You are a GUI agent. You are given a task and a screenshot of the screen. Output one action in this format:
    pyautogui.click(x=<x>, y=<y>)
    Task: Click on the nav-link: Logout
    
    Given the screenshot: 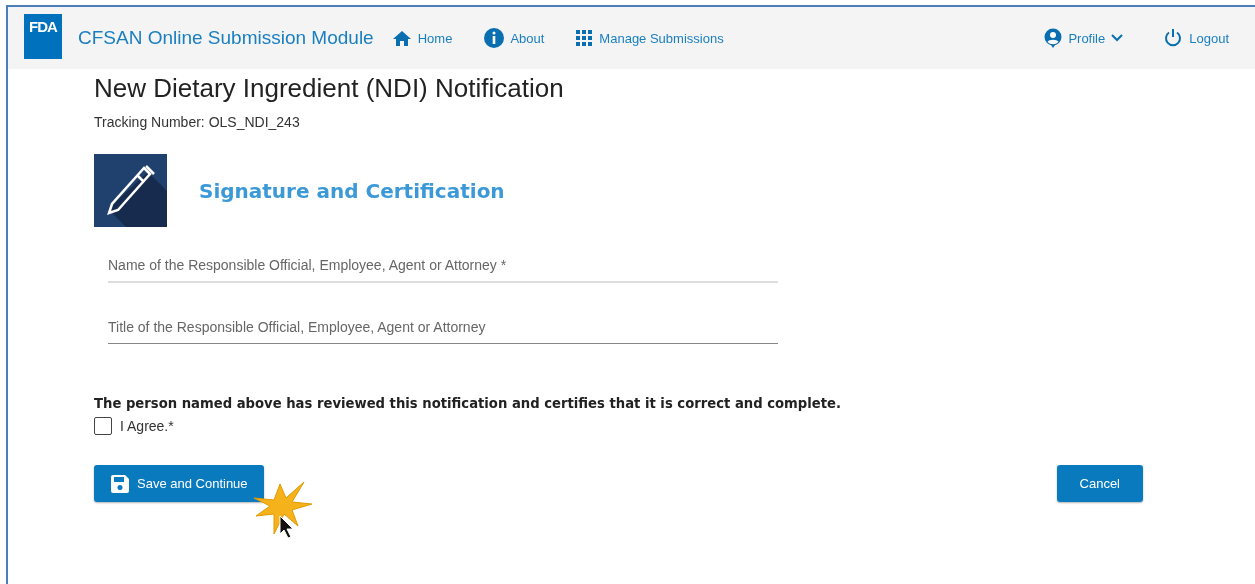 What is the action you would take?
    pyautogui.click(x=1196, y=38)
    